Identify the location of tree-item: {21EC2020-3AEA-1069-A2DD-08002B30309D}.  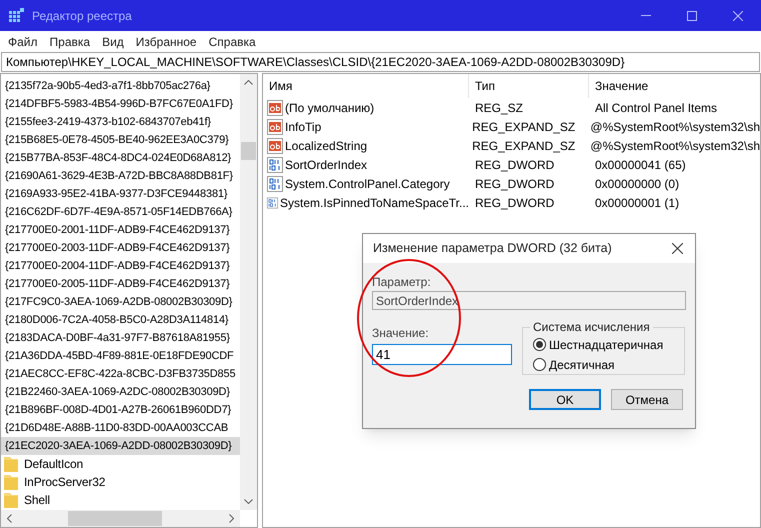
(120, 446).